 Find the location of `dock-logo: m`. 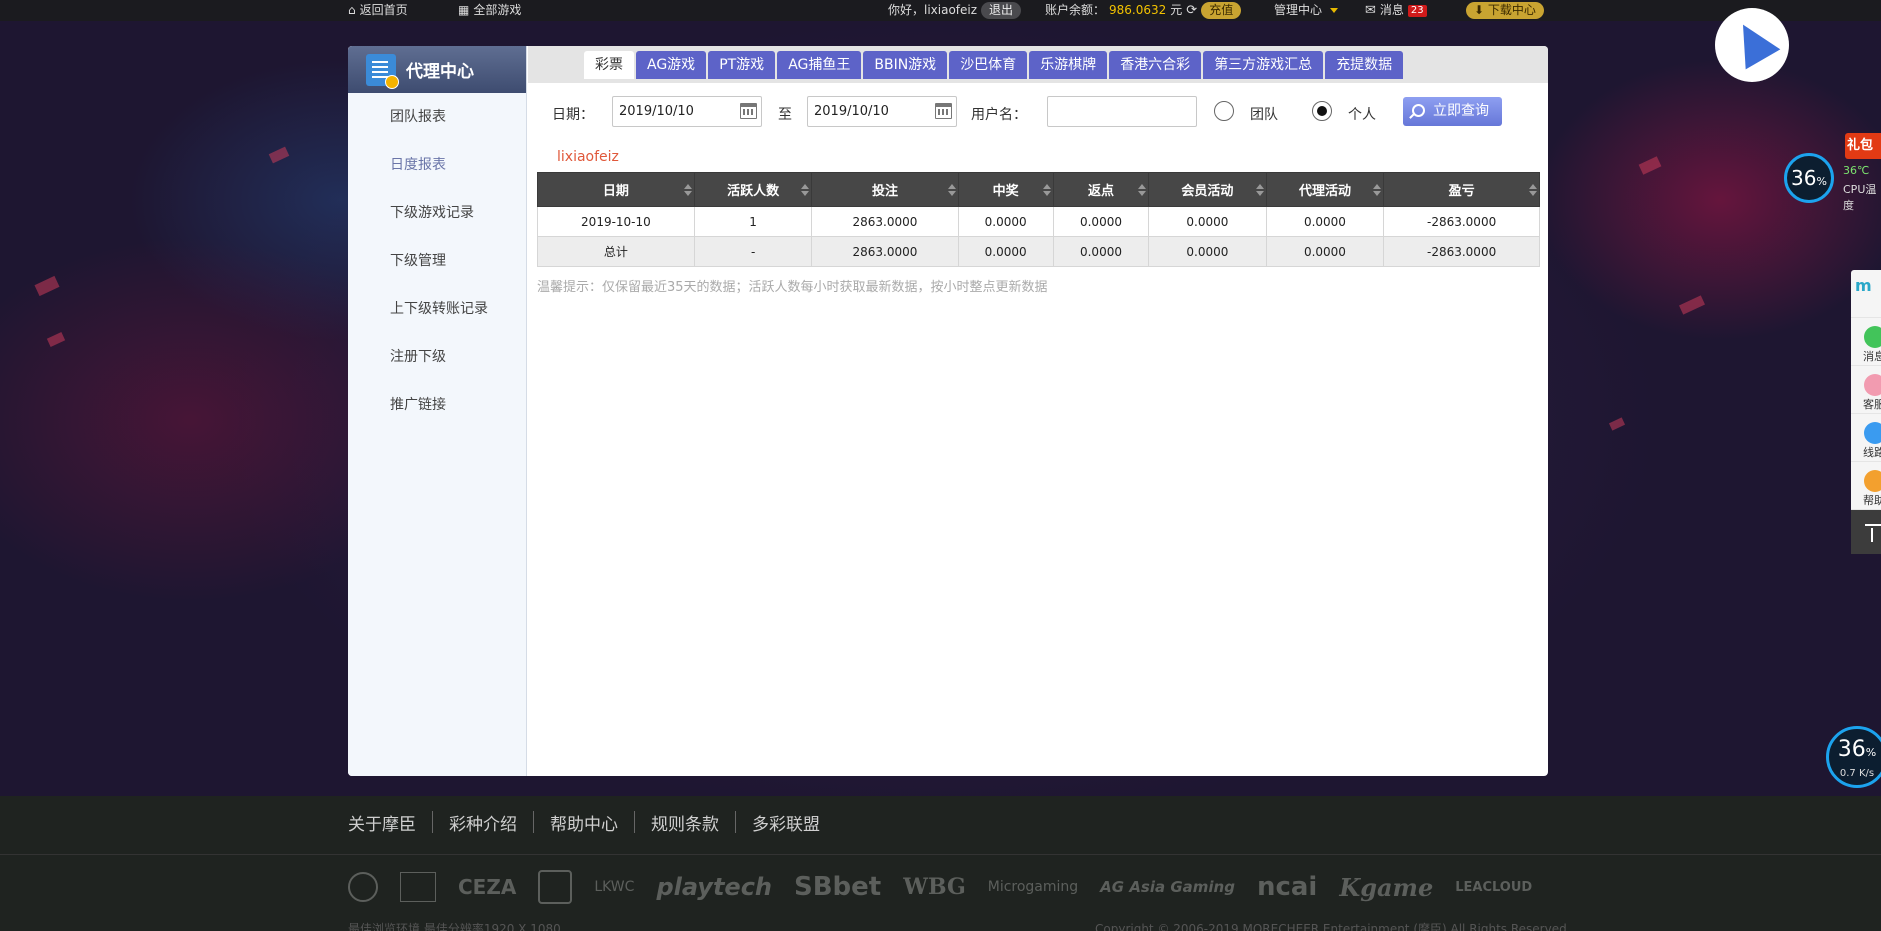

dock-logo: m is located at coordinates (1866, 294).